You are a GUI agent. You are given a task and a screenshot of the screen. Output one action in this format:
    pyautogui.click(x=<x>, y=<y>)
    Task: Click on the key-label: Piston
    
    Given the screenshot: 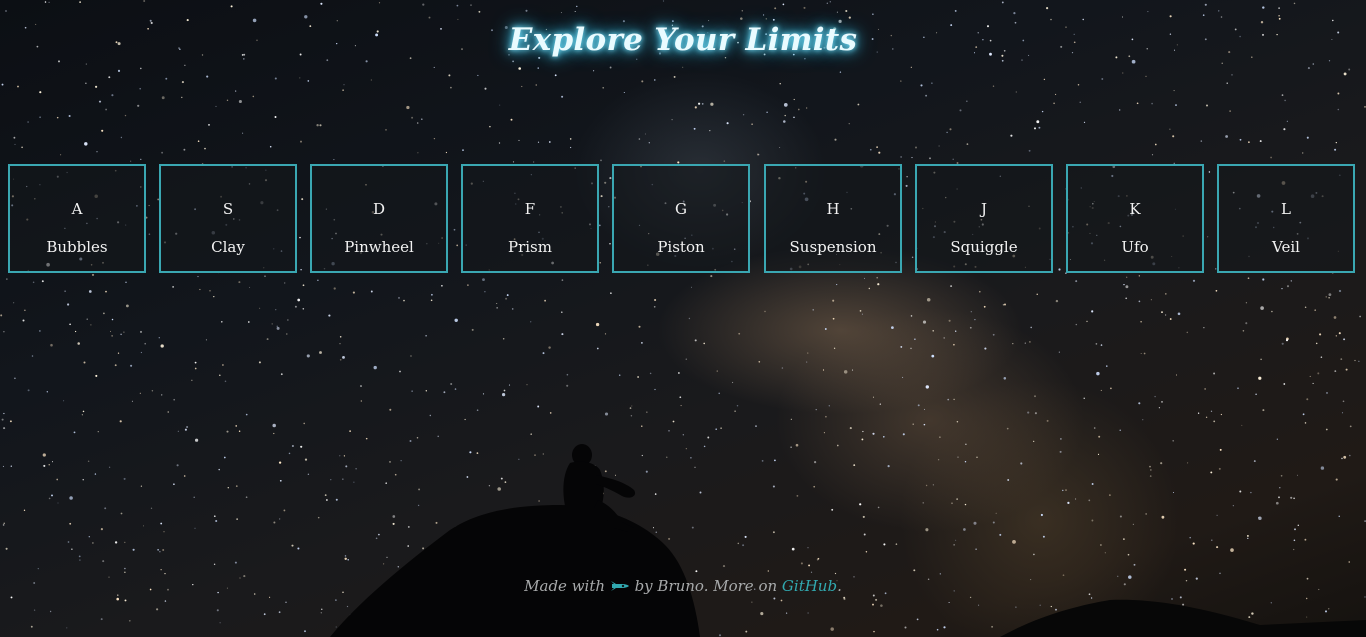 What is the action you would take?
    pyautogui.click(x=681, y=247)
    